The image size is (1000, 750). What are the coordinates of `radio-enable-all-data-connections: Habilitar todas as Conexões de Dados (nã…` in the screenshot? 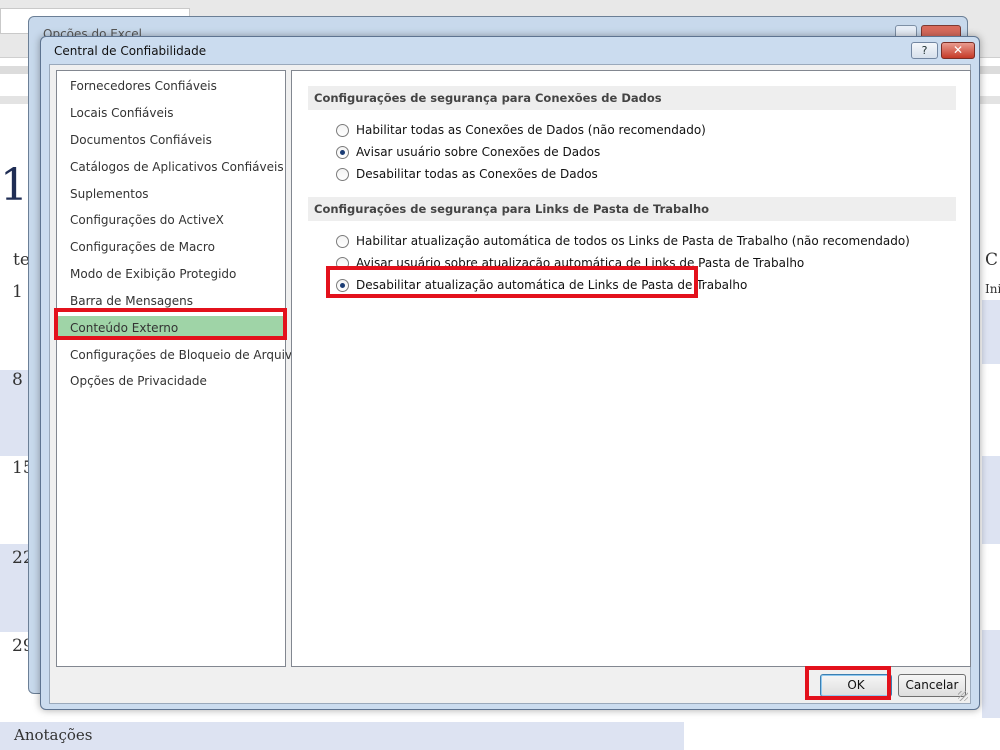 It's located at (521, 130).